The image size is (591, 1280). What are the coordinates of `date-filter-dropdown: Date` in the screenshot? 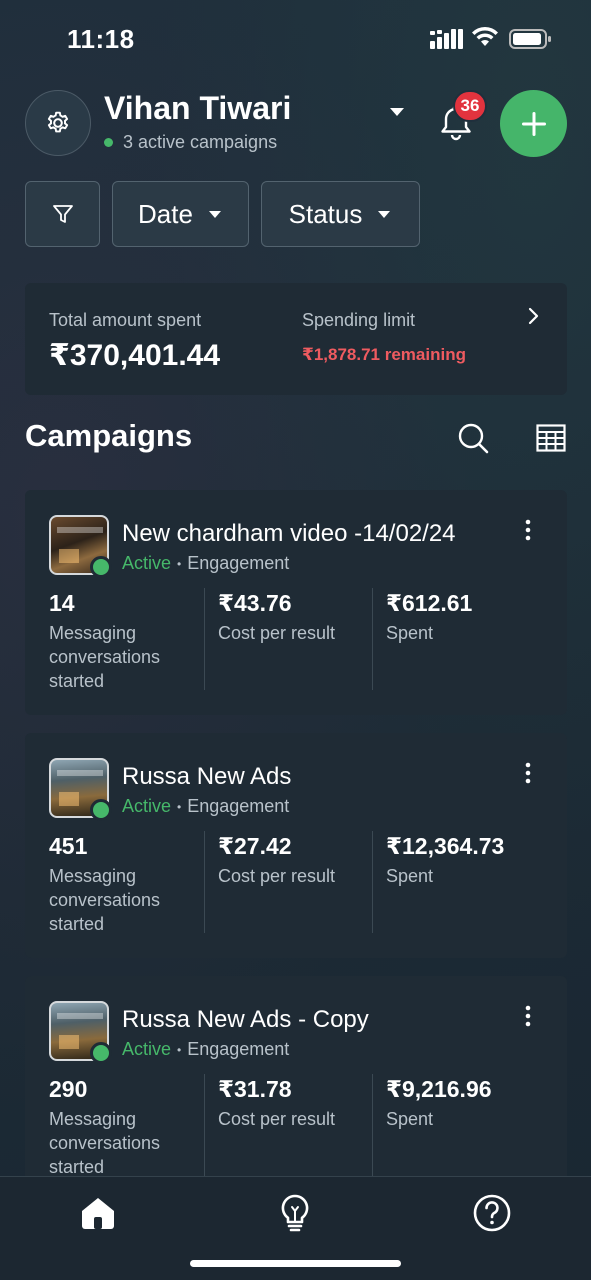 It's located at (180, 214).